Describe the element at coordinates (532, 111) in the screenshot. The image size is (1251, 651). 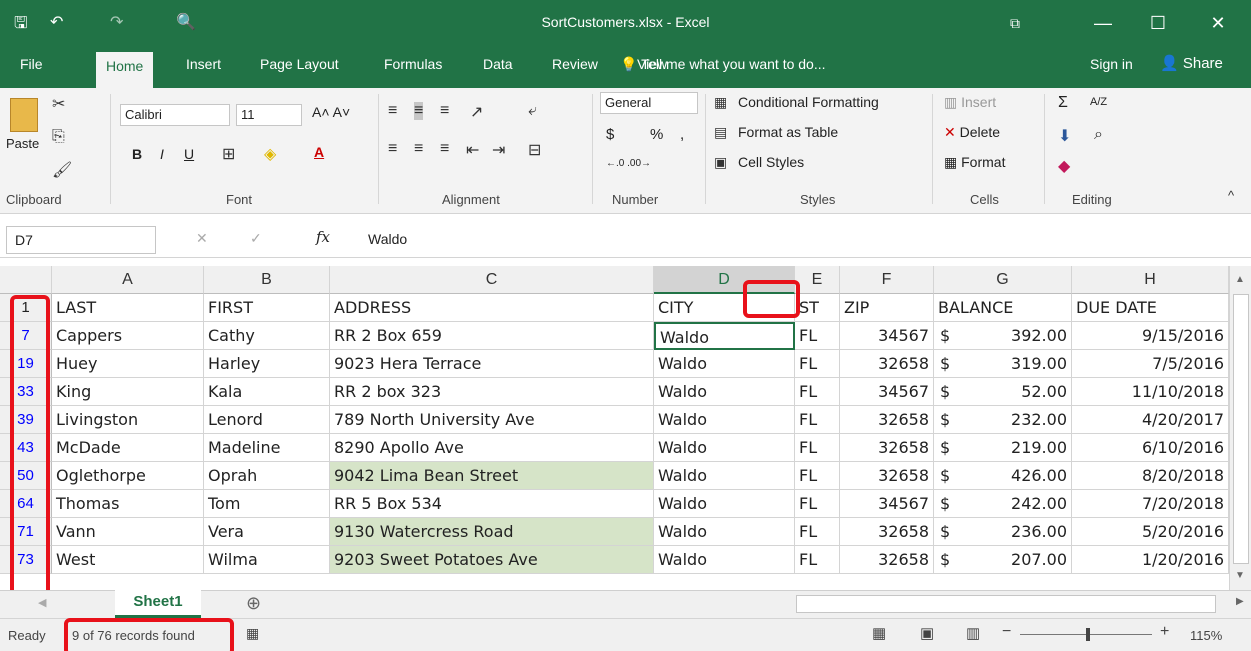
I see `wrap-text-icon: ⤶` at that location.